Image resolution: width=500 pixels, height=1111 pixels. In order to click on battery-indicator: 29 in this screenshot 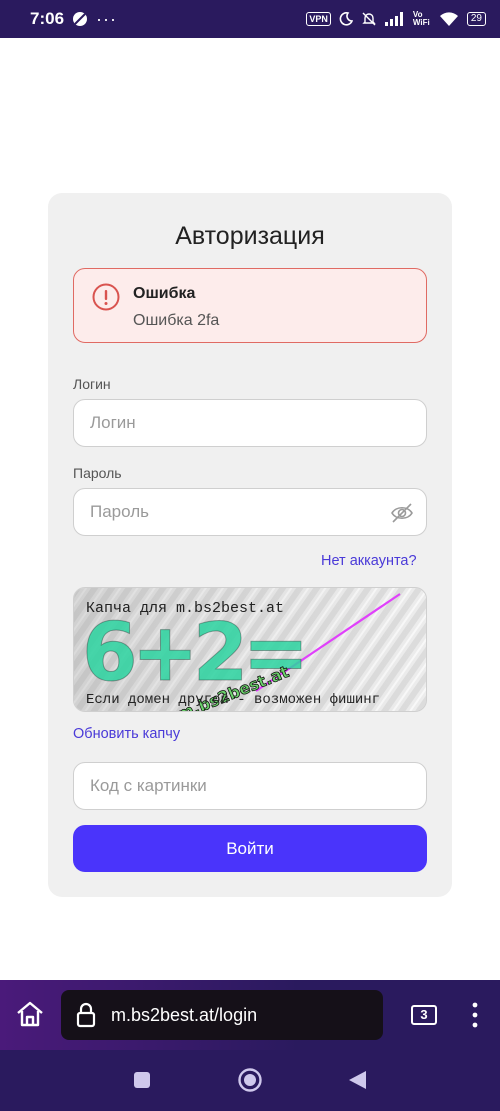, I will do `click(476, 19)`.